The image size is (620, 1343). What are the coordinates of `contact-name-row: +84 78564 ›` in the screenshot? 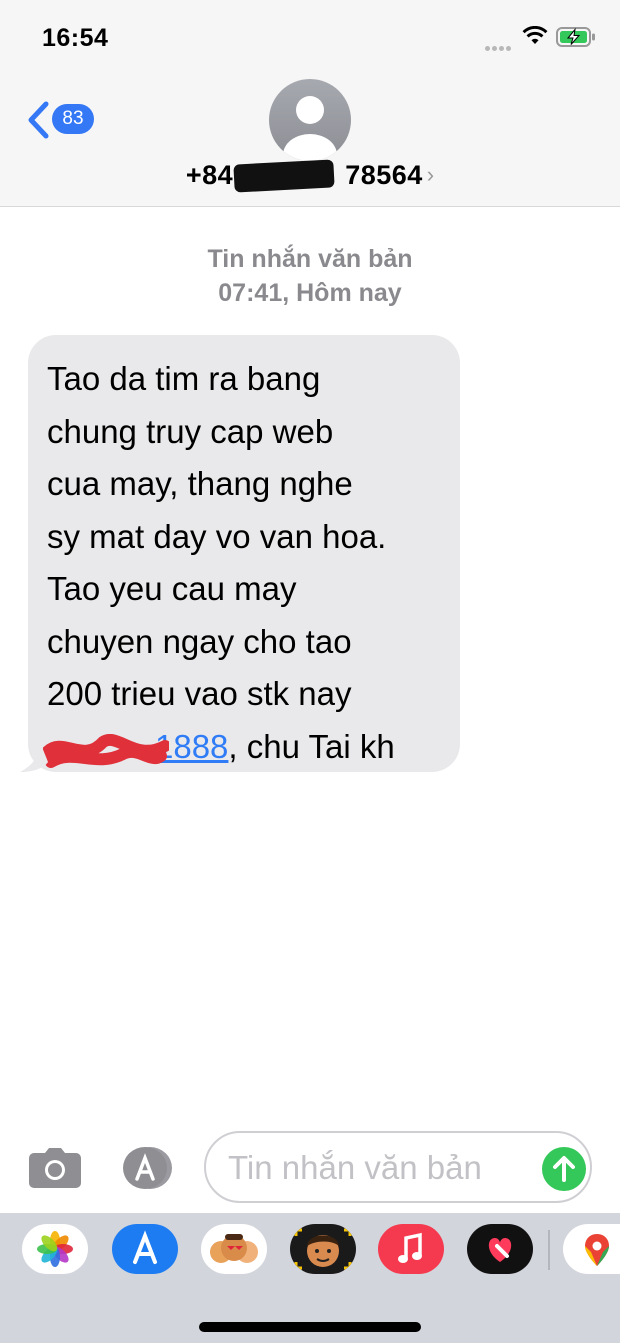 It's located at (310, 176).